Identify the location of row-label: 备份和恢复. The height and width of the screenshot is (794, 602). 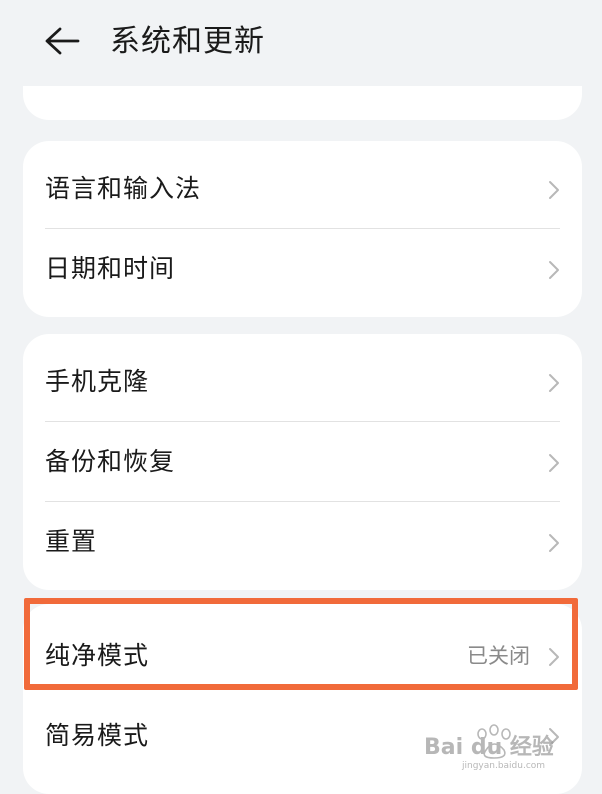
(110, 461).